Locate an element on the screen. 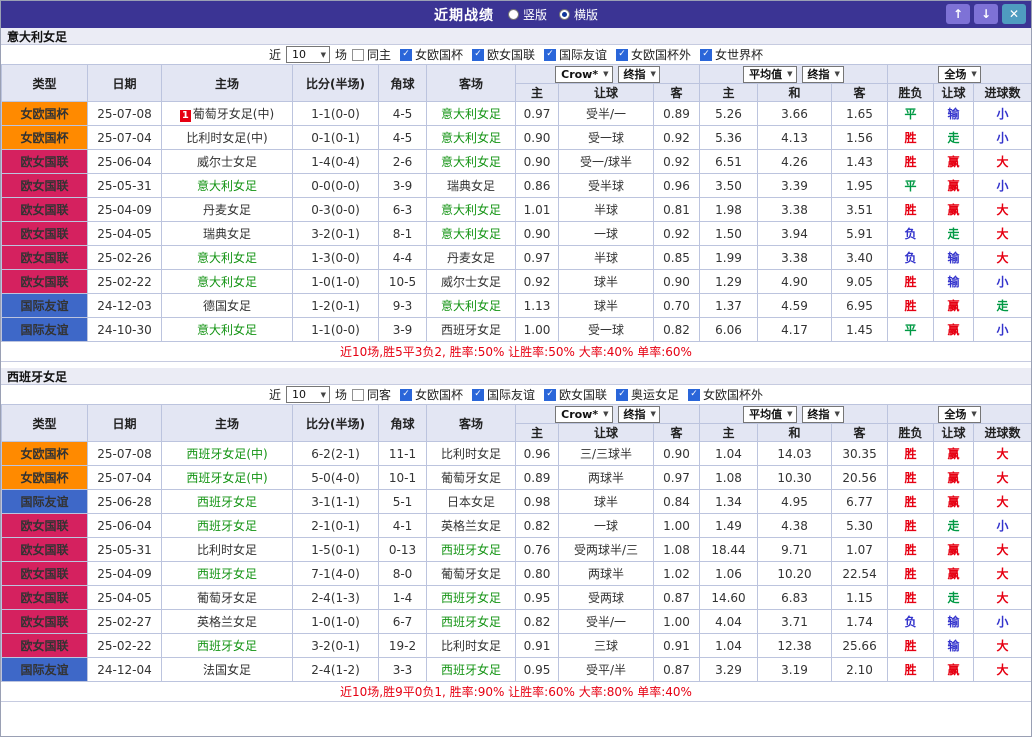  move-up-button: ↑ is located at coordinates (958, 14).